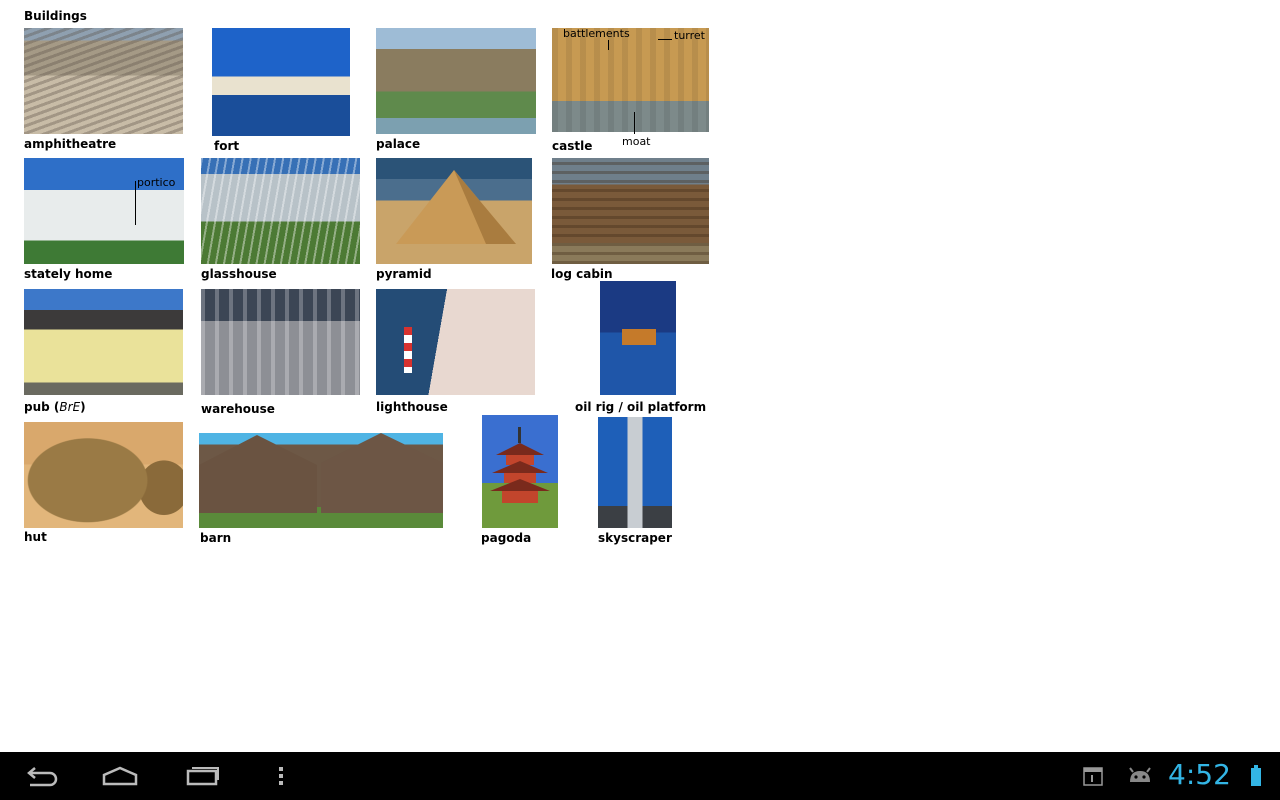 The width and height of the screenshot is (1280, 800). Describe the element at coordinates (104, 211) in the screenshot. I see `stately-home-image` at that location.